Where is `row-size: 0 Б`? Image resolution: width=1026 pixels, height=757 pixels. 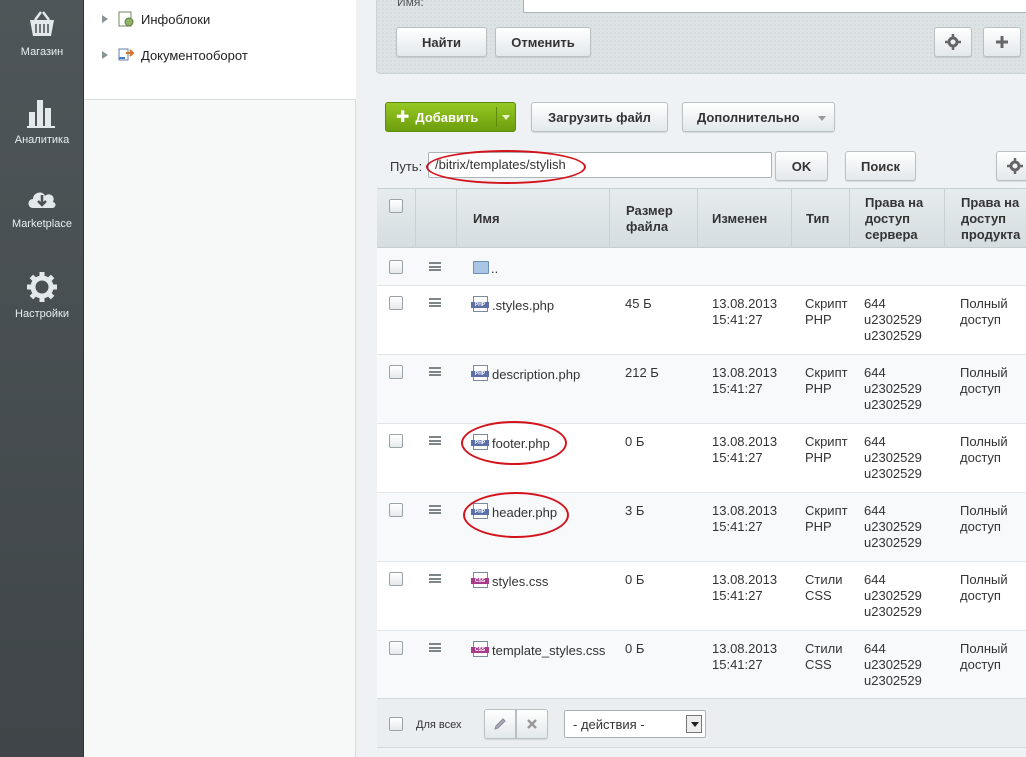 row-size: 0 Б is located at coordinates (635, 648).